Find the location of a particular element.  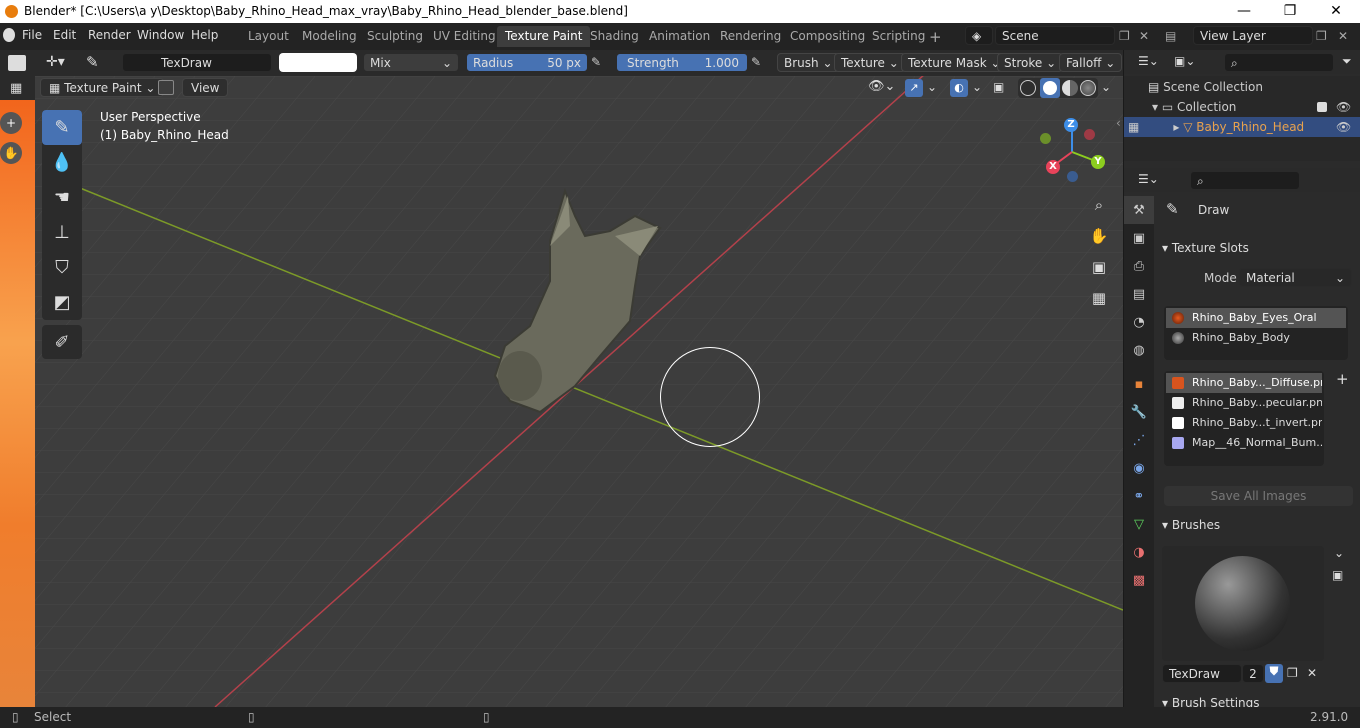

maximize-button: ❐ is located at coordinates (1290, 11).